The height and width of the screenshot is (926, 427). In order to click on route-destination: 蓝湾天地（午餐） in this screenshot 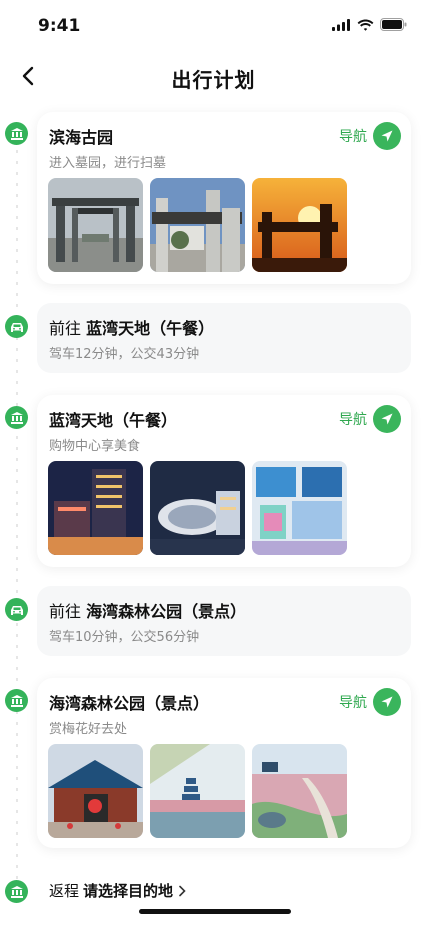, I will do `click(150, 328)`.